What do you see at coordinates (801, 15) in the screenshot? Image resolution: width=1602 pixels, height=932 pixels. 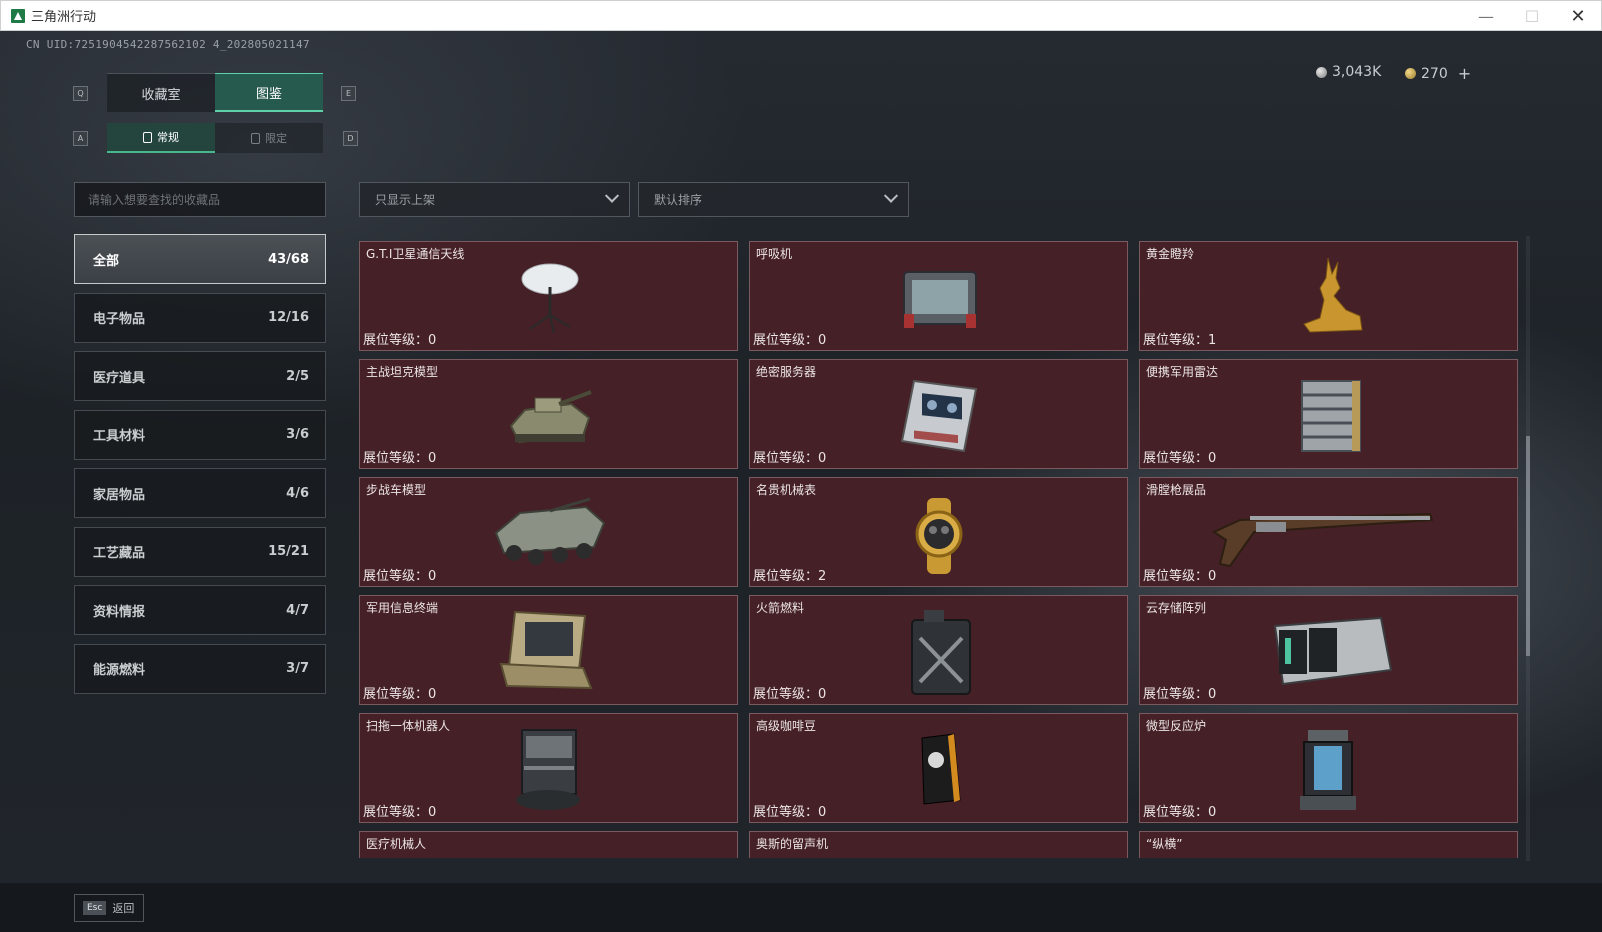 I see `window-titlebar: 三角洲行动 — ☐ ✕` at bounding box center [801, 15].